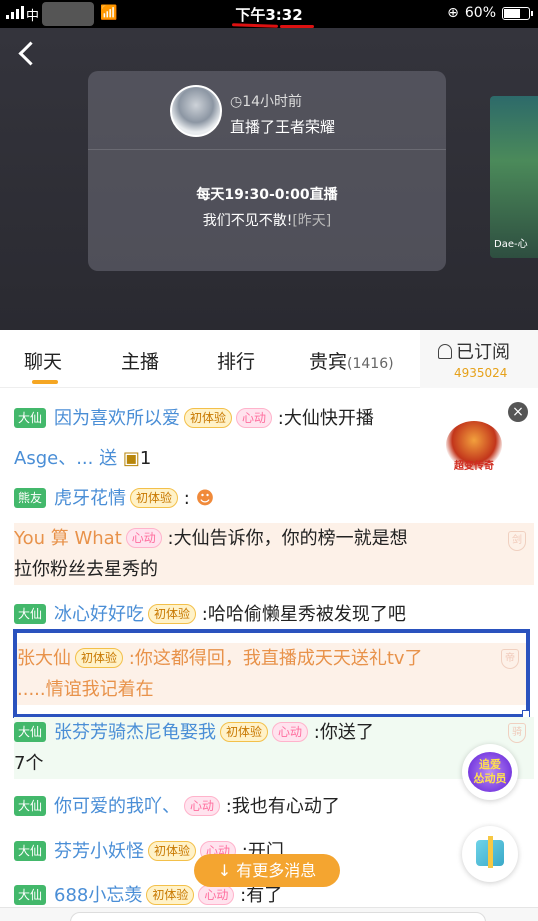 The image size is (538, 921). Describe the element at coordinates (274, 418) in the screenshot. I see `chat-message: 大仙 因为喜欢所以爱 初体验 心动 :大仙快开播` at that location.